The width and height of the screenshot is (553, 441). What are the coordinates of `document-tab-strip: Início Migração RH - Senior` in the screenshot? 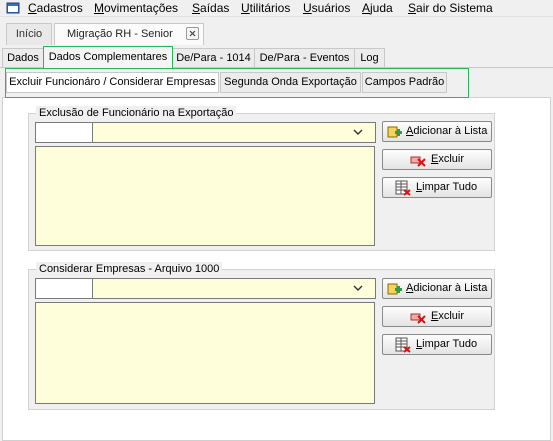 It's located at (276, 31).